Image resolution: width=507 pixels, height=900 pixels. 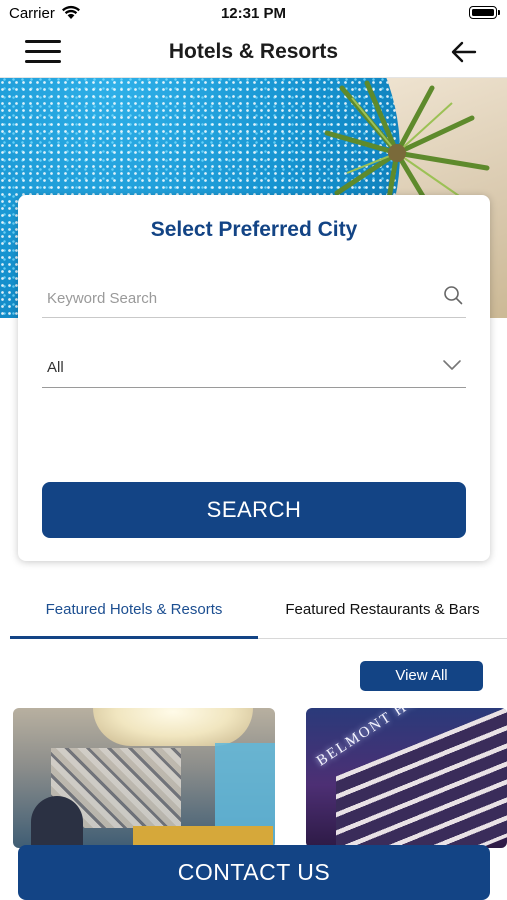 What do you see at coordinates (382, 638) in the screenshot?
I see `tab-divider` at bounding box center [382, 638].